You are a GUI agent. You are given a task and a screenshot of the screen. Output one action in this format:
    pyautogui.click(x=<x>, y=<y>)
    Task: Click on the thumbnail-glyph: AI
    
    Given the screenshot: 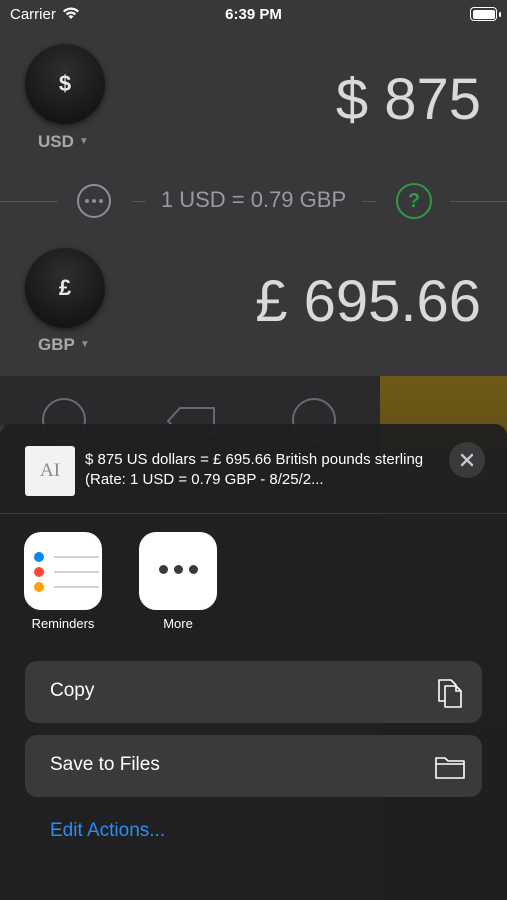 What is the action you would take?
    pyautogui.click(x=50, y=470)
    